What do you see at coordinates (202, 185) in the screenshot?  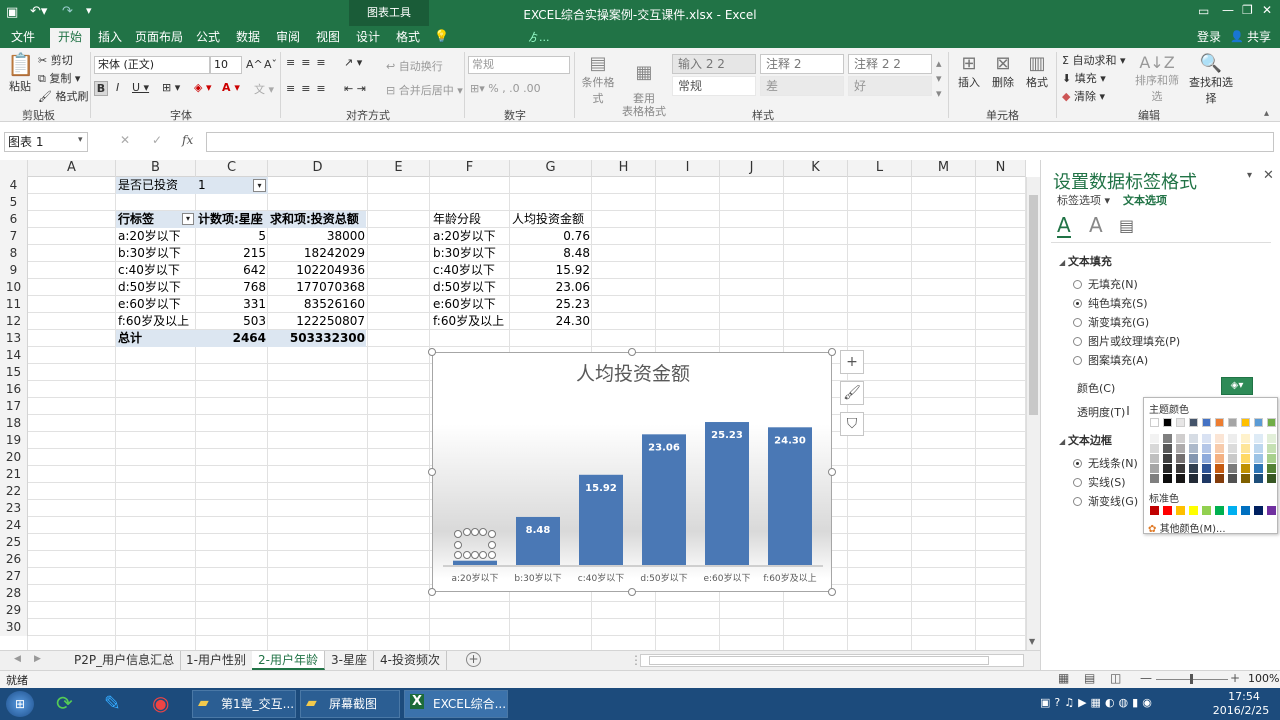 I see `filter-value: 1` at bounding box center [202, 185].